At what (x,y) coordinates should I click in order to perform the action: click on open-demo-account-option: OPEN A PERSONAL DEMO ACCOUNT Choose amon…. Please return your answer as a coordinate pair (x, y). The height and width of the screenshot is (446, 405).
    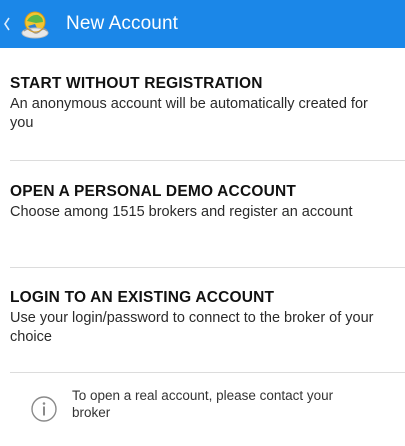
    Looking at the image, I should click on (202, 202).